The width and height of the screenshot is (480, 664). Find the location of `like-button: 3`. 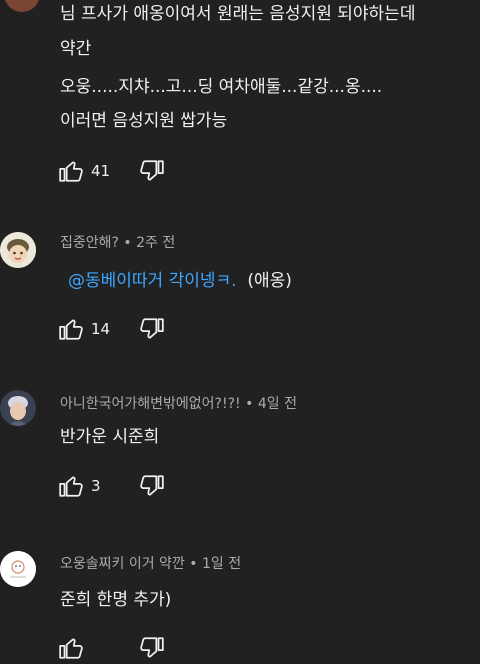

like-button: 3 is located at coordinates (92, 486).